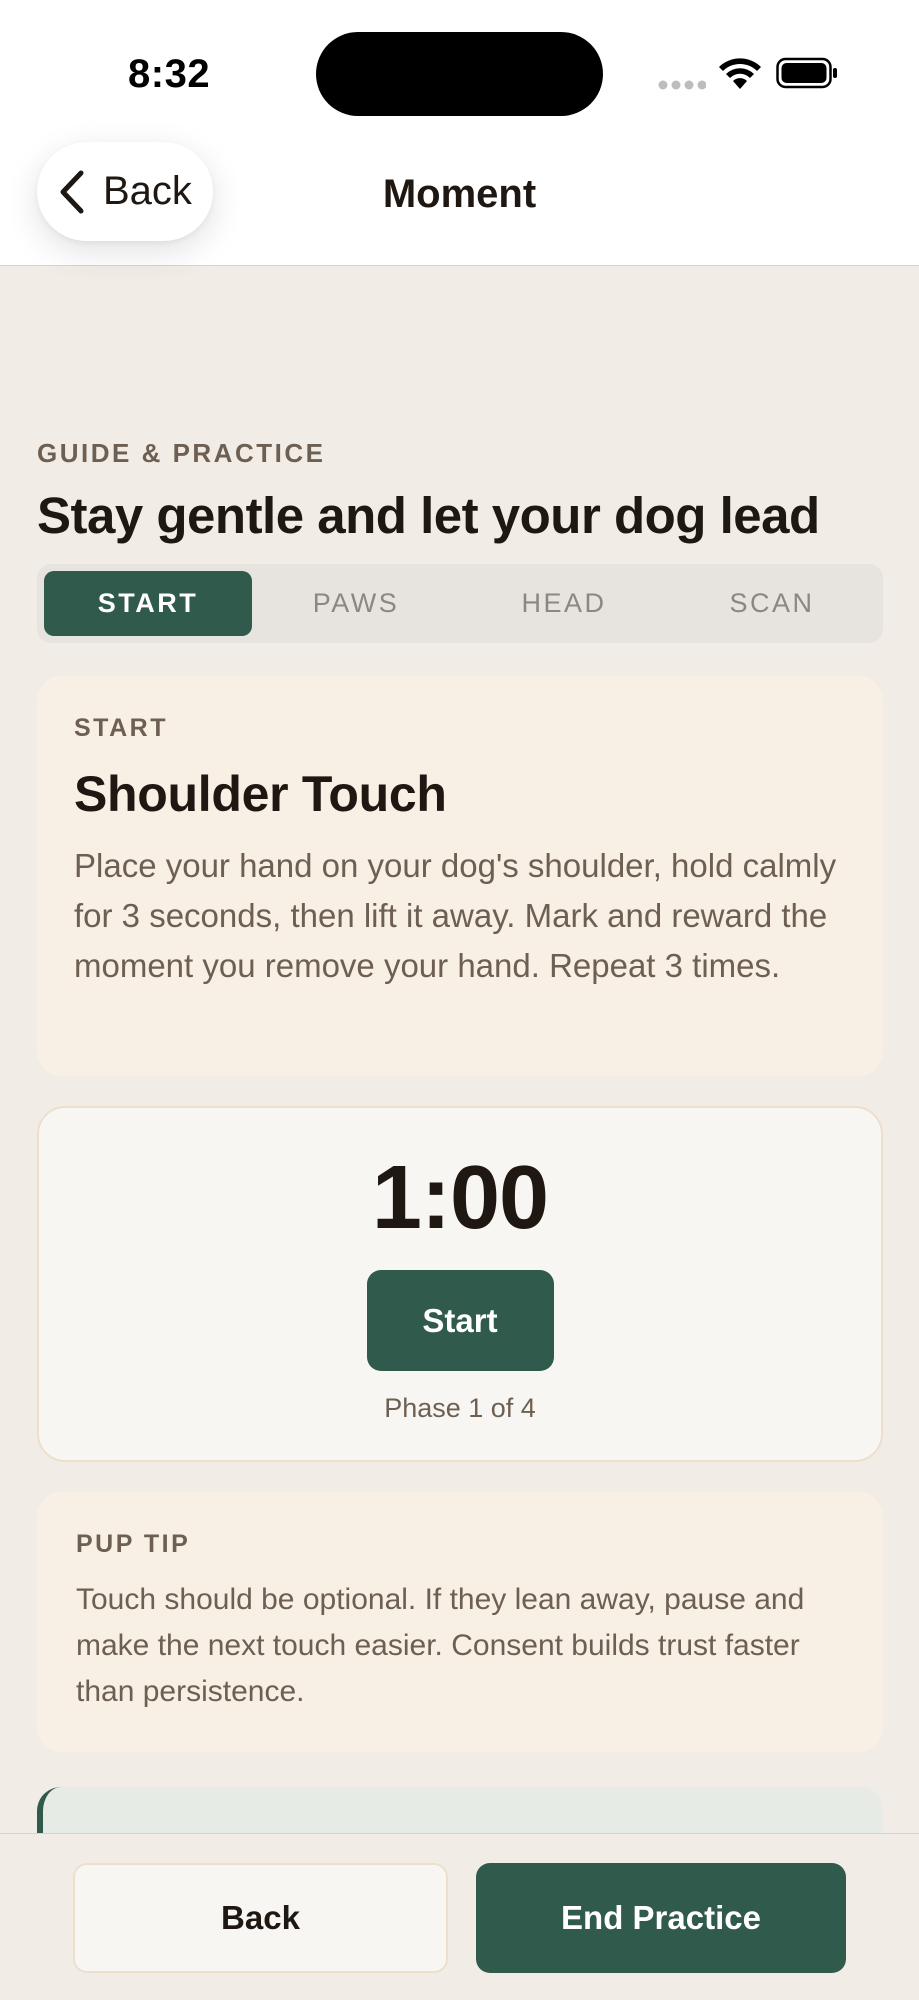  I want to click on nav-bar: Back Moment, so click(459, 203).